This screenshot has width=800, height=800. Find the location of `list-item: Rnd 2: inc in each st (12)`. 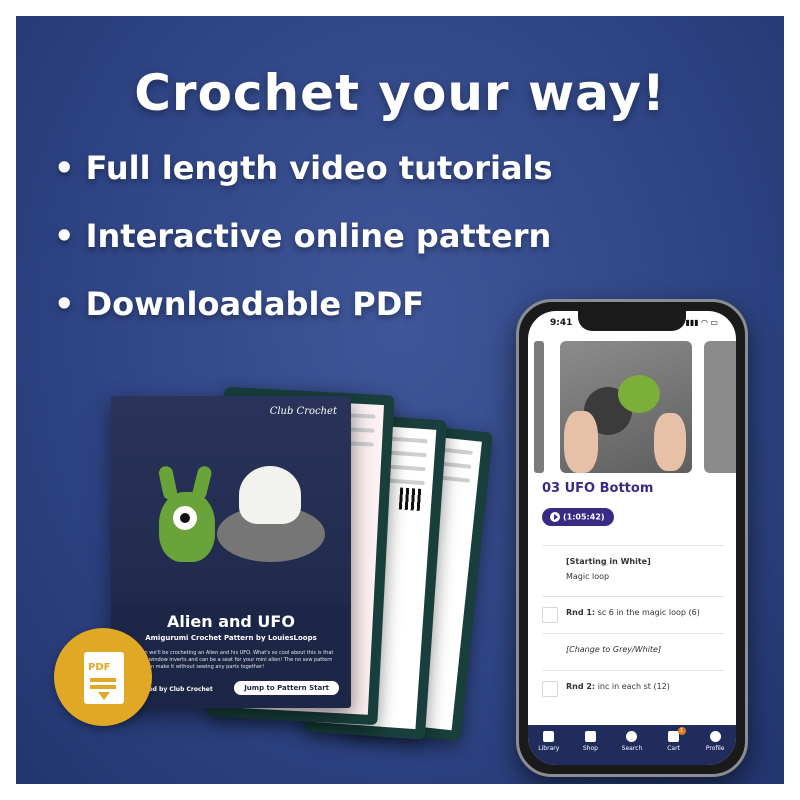

list-item: Rnd 2: inc in each st (12) is located at coordinates (633, 688).